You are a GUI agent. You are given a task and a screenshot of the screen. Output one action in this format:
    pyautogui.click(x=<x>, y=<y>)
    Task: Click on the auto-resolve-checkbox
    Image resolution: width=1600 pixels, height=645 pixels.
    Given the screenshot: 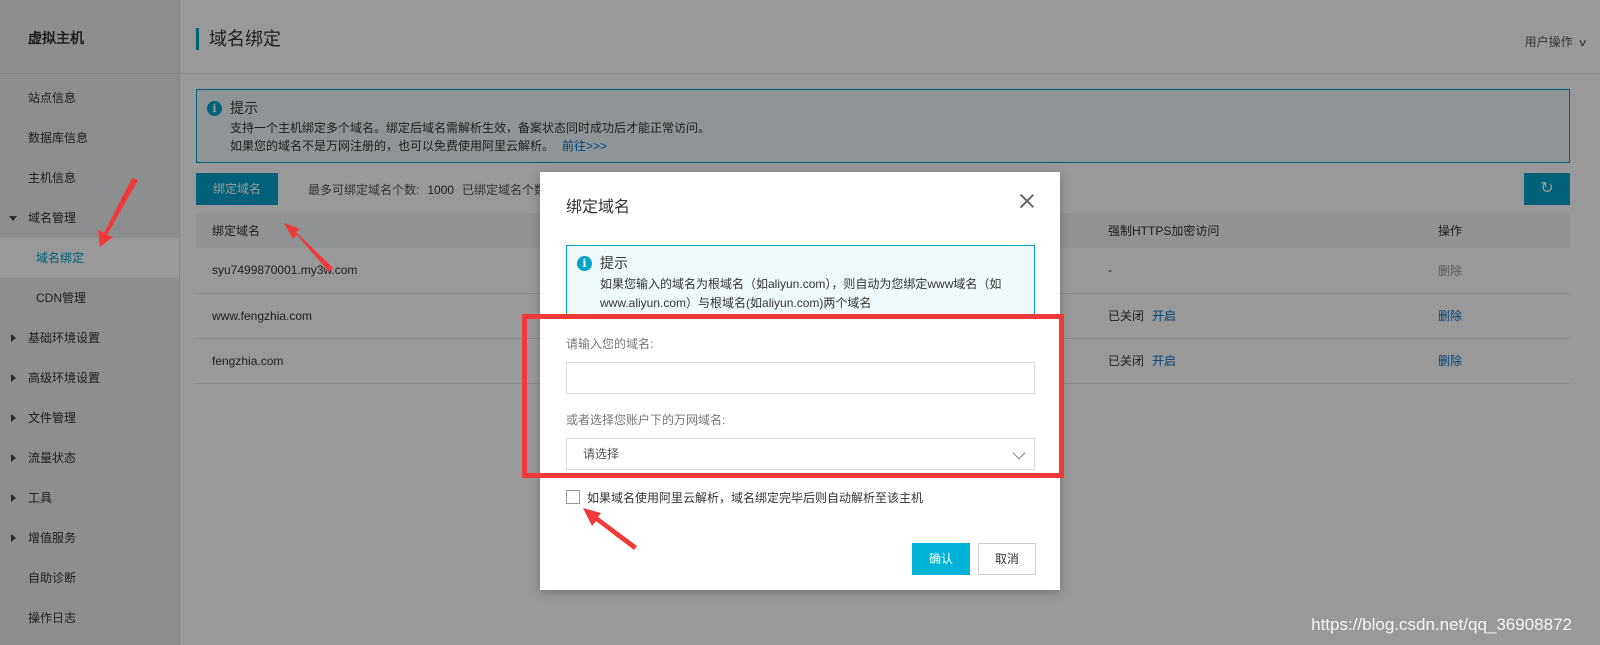 What is the action you would take?
    pyautogui.click(x=573, y=497)
    